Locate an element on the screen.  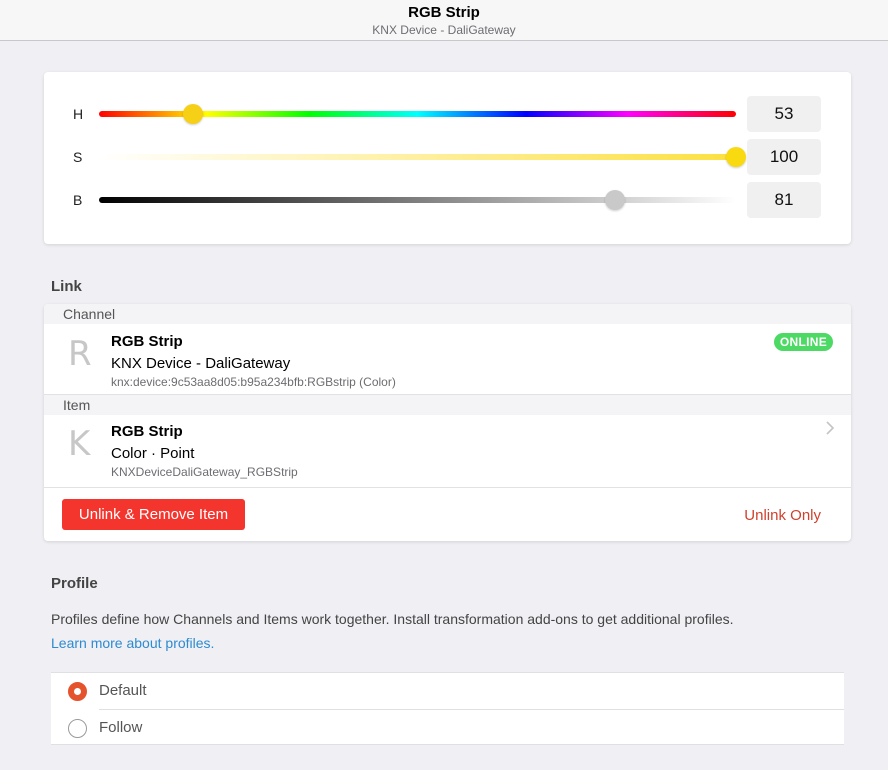
chevron-right-icon is located at coordinates (830, 428).